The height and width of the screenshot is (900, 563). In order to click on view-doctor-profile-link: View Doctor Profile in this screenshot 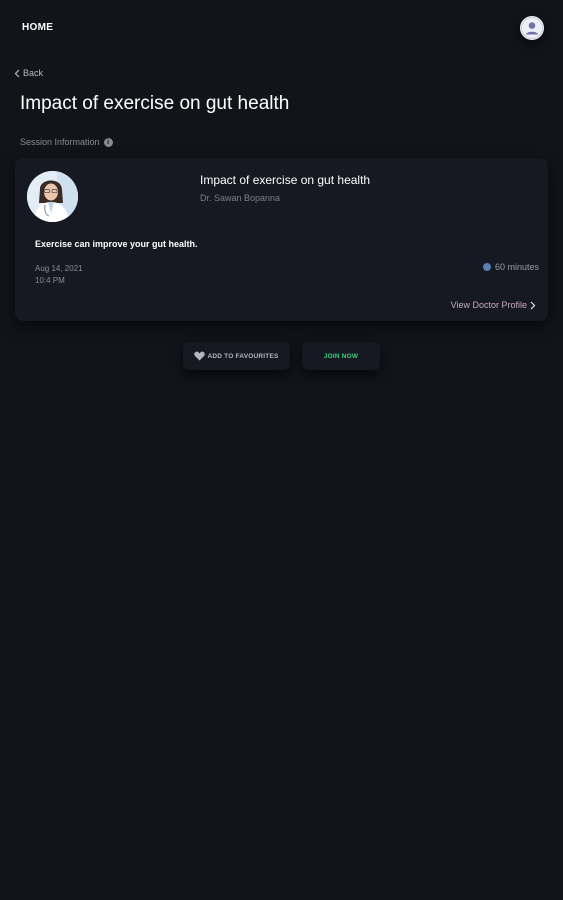, I will do `click(493, 305)`.